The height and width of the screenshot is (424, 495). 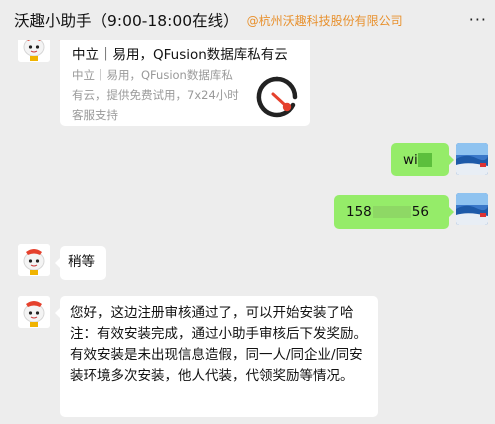 I want to click on user-message: wi, so click(x=422, y=159).